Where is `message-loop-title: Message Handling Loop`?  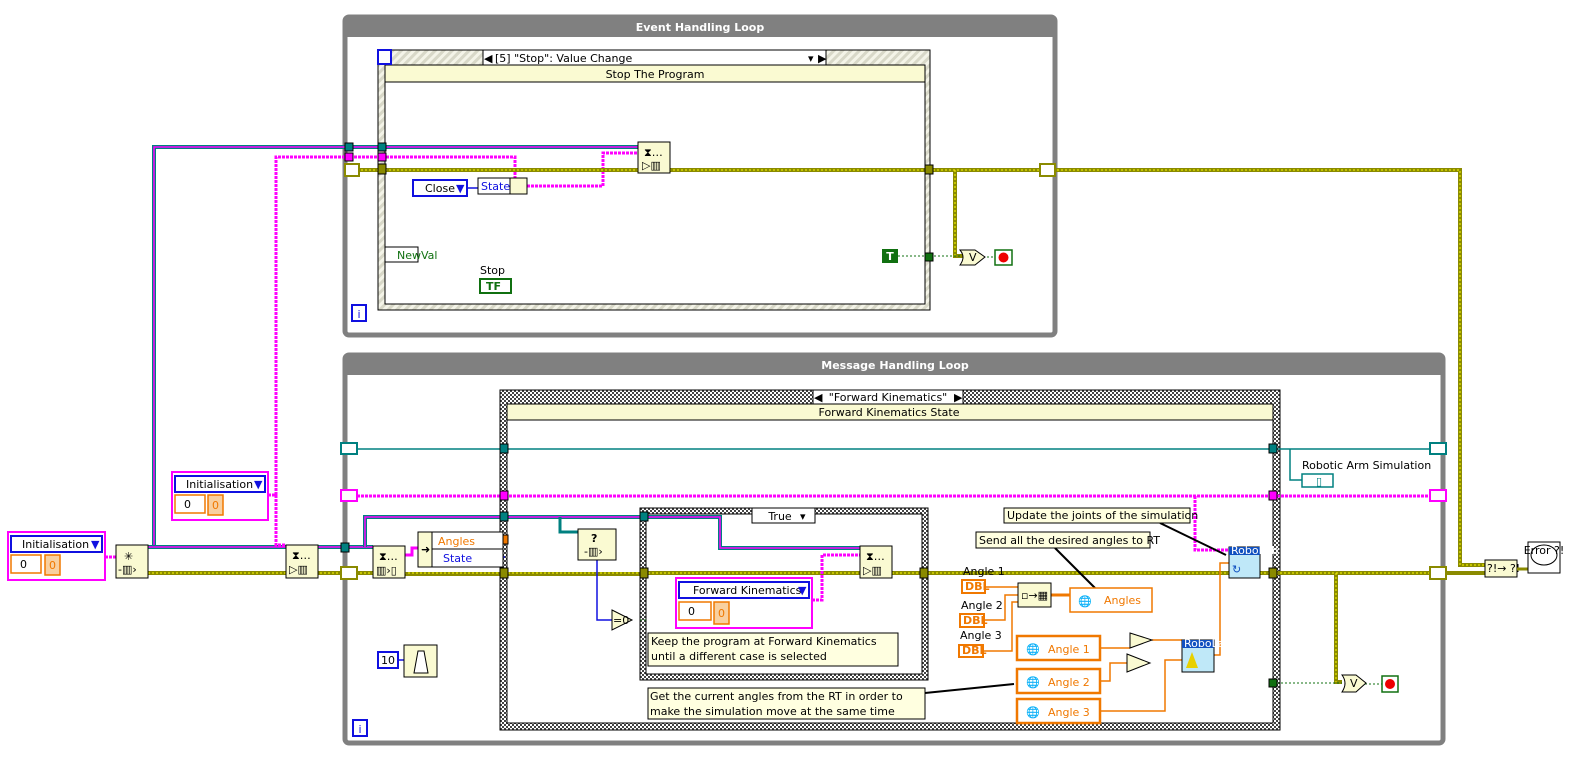 message-loop-title: Message Handling Loop is located at coordinates (895, 365).